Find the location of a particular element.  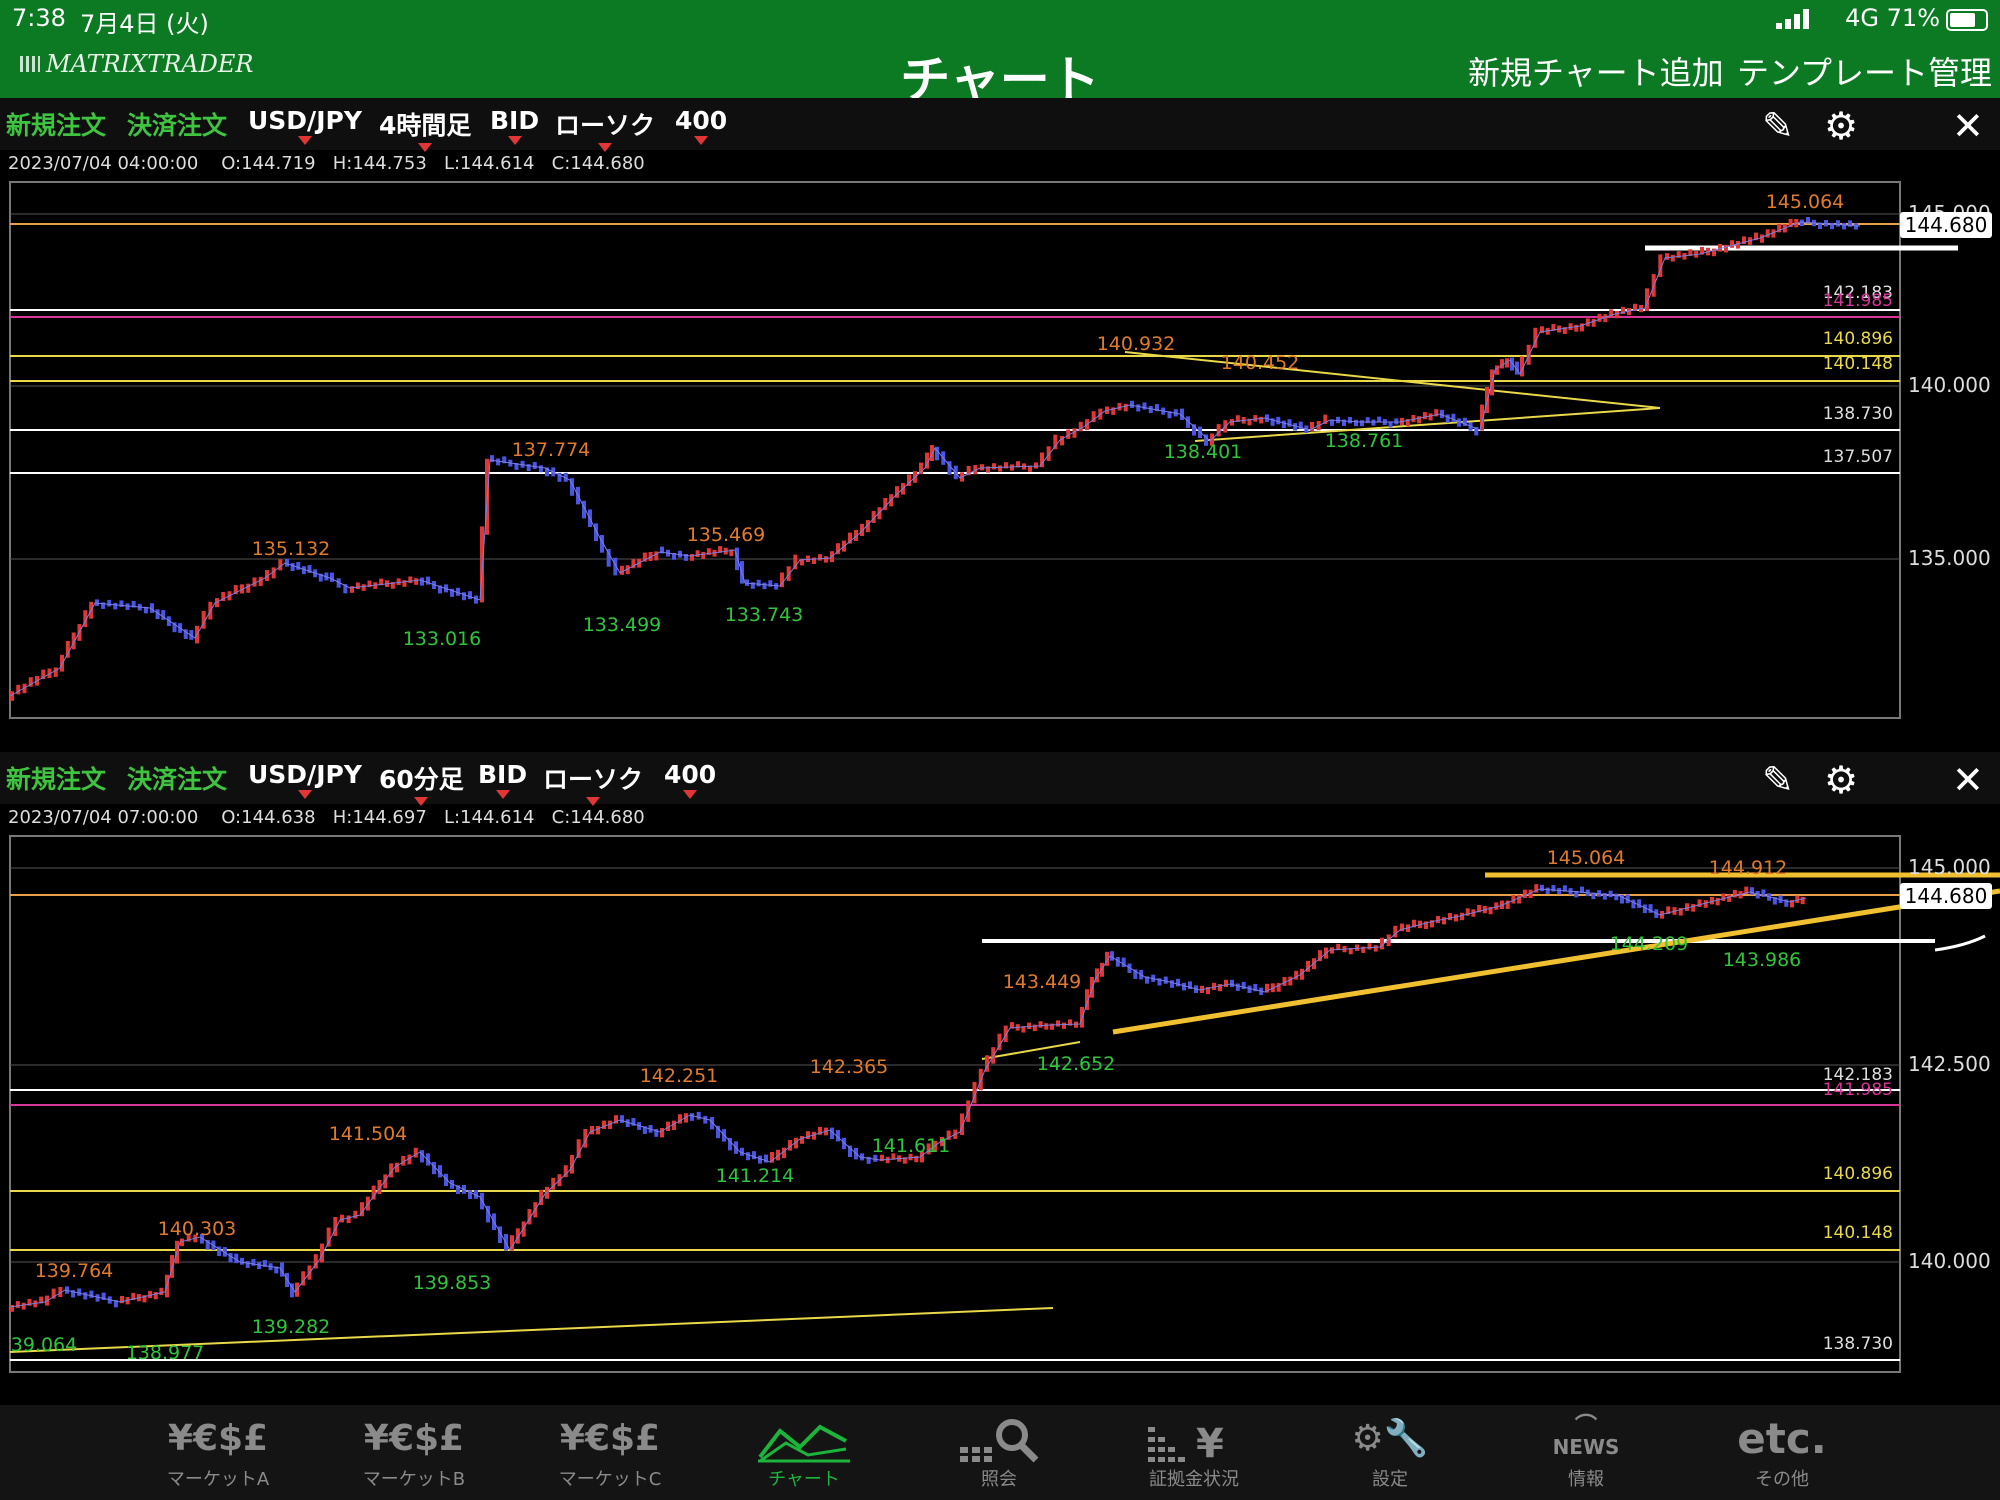

chart2-close: C:144.680 is located at coordinates (598, 817).